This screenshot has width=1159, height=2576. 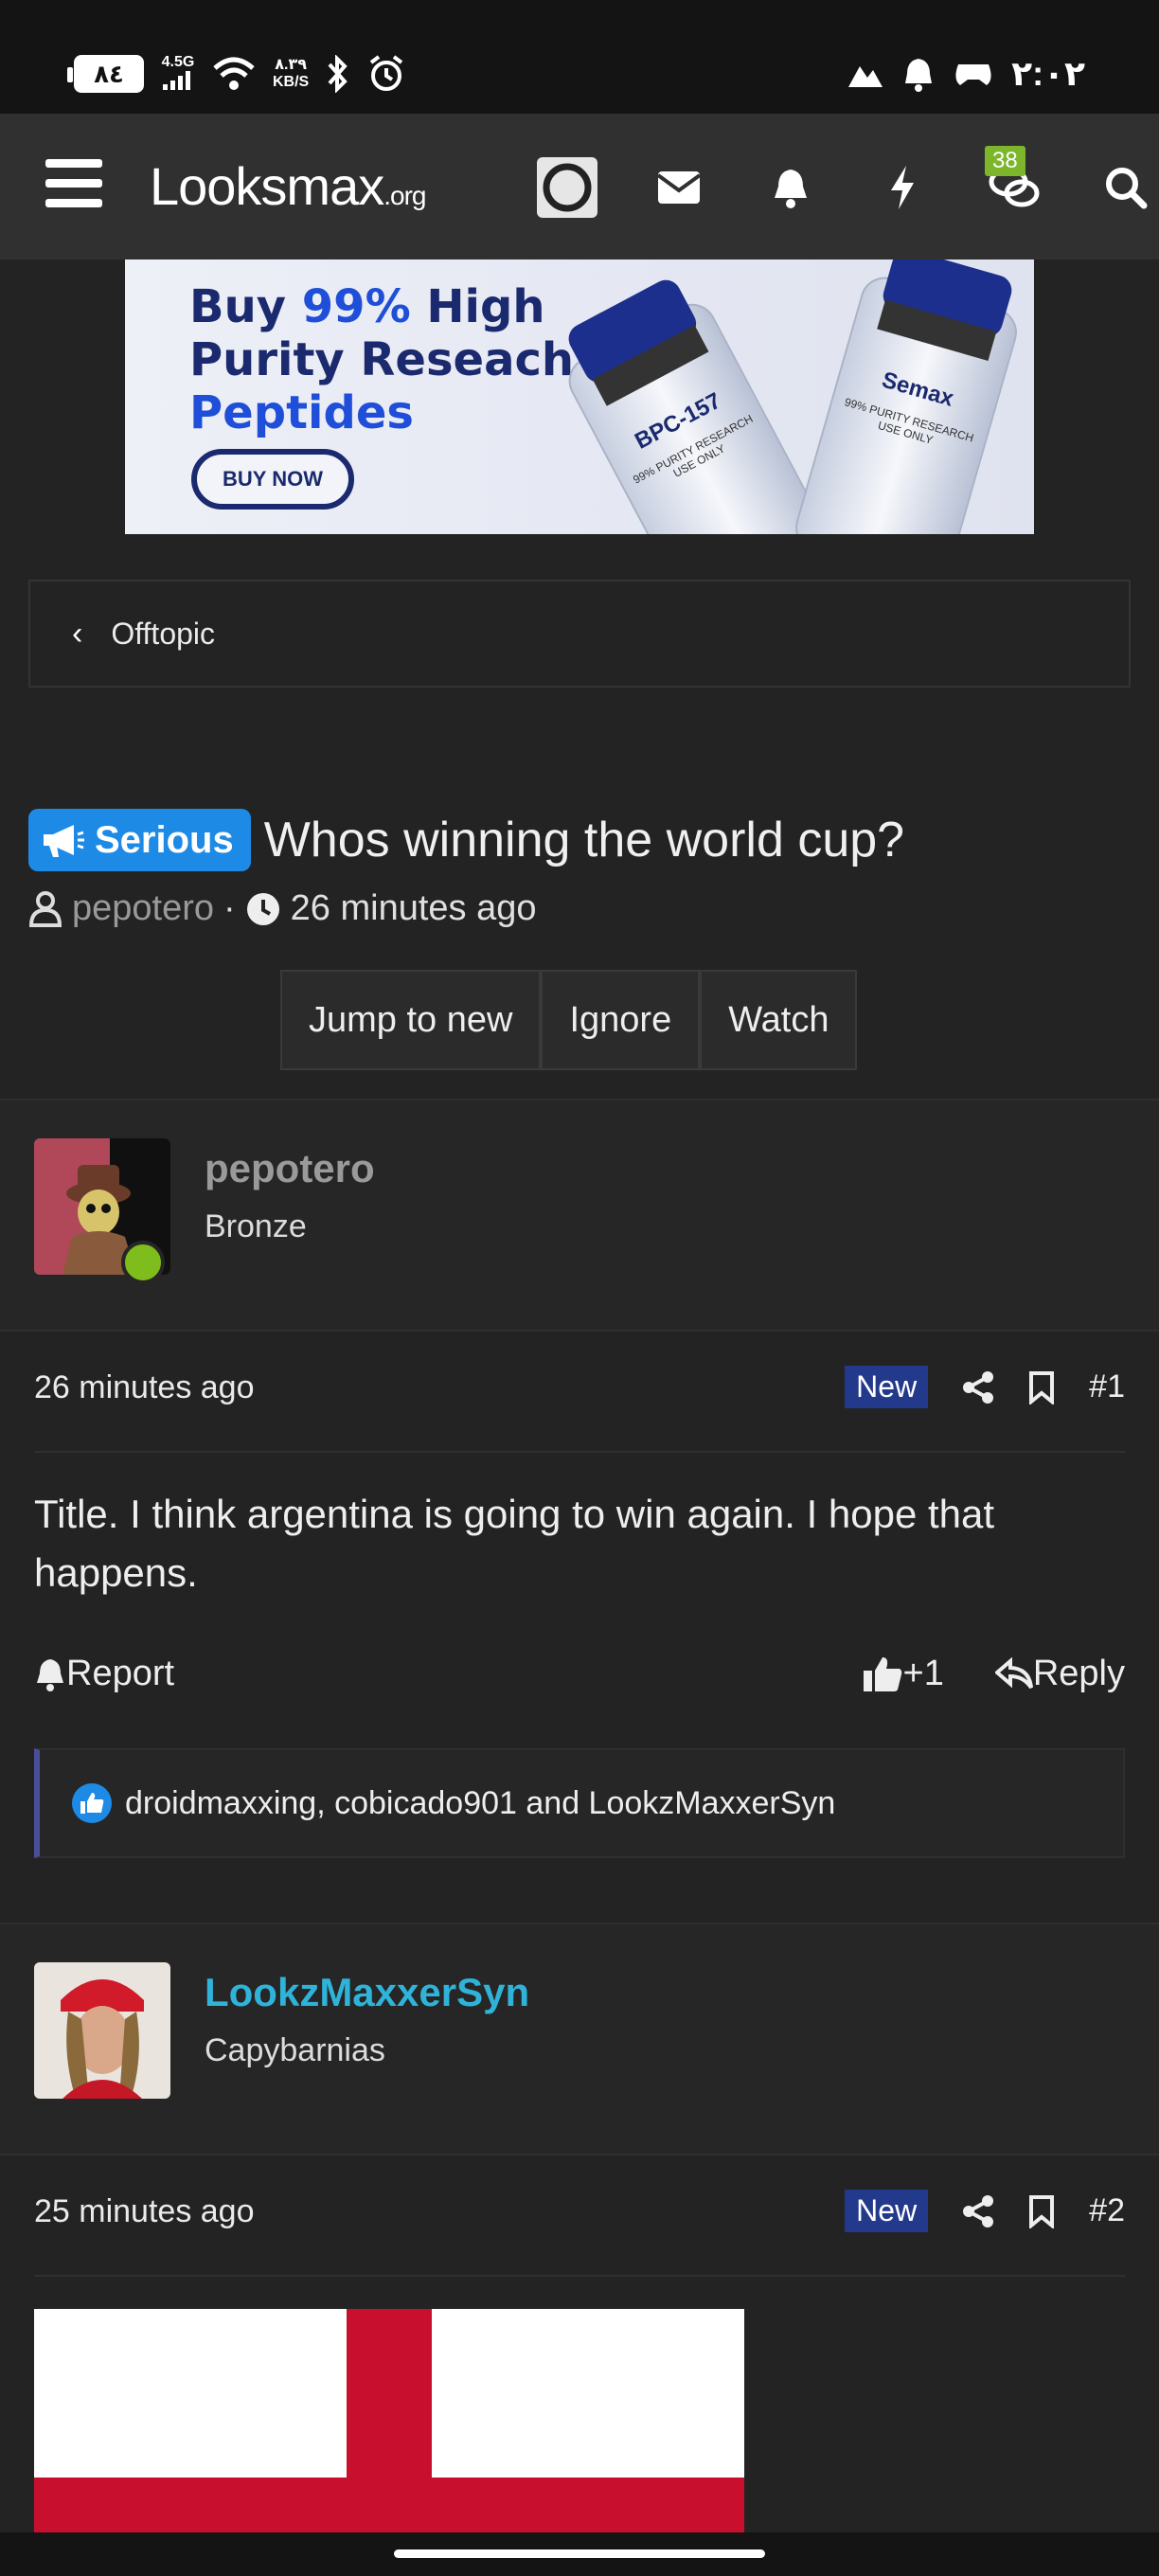 I want to click on whats-new-button, so click(x=902, y=188).